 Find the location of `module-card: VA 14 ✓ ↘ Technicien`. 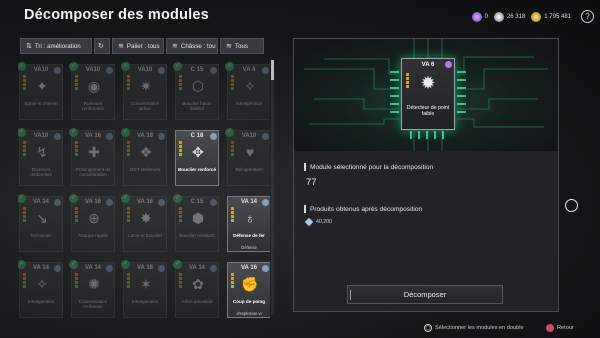

module-card: VA 14 ✓ ↘ Technicien is located at coordinates (40, 223).